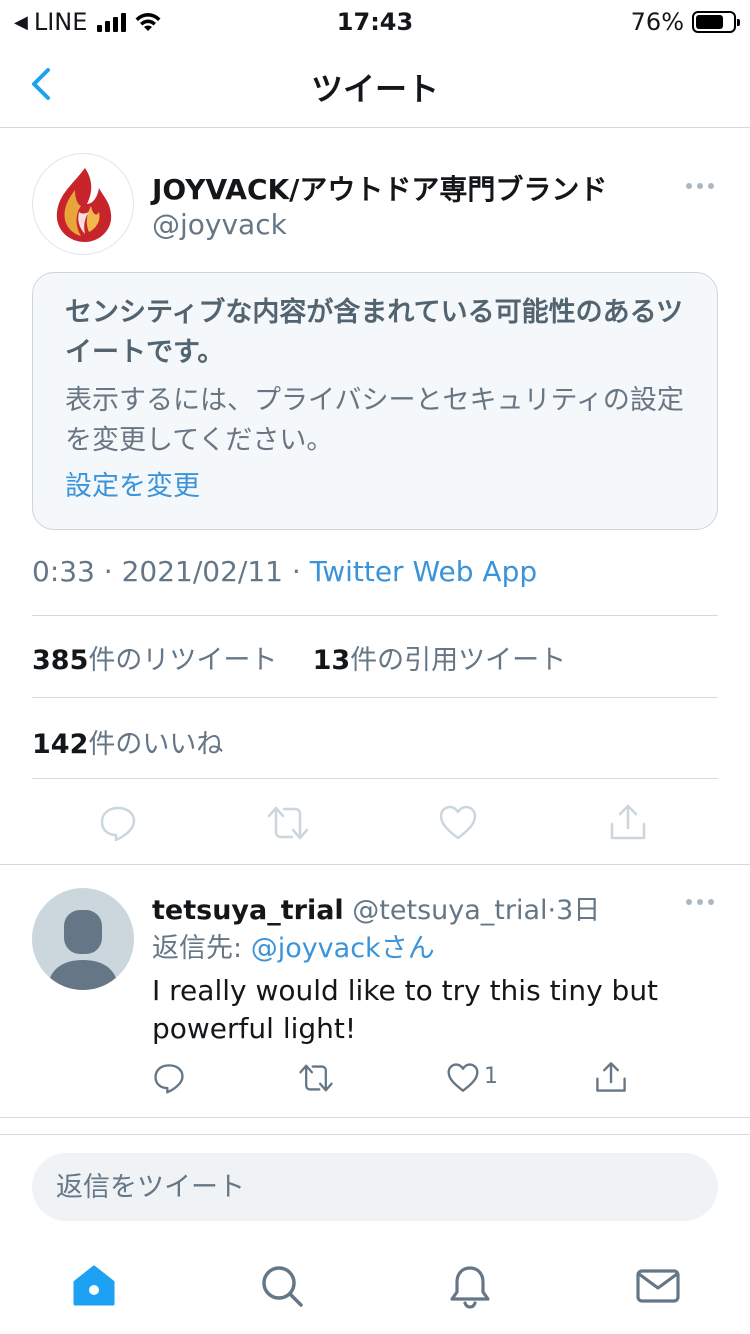 The width and height of the screenshot is (750, 1334). Describe the element at coordinates (685, 22) in the screenshot. I see `status-right: 76%` at that location.